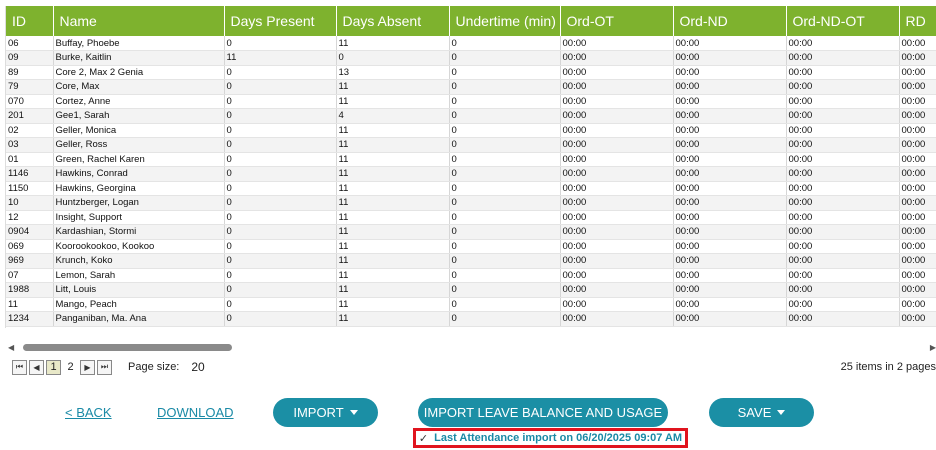  Describe the element at coordinates (127, 347) in the screenshot. I see `scrollbar-thumb` at that location.